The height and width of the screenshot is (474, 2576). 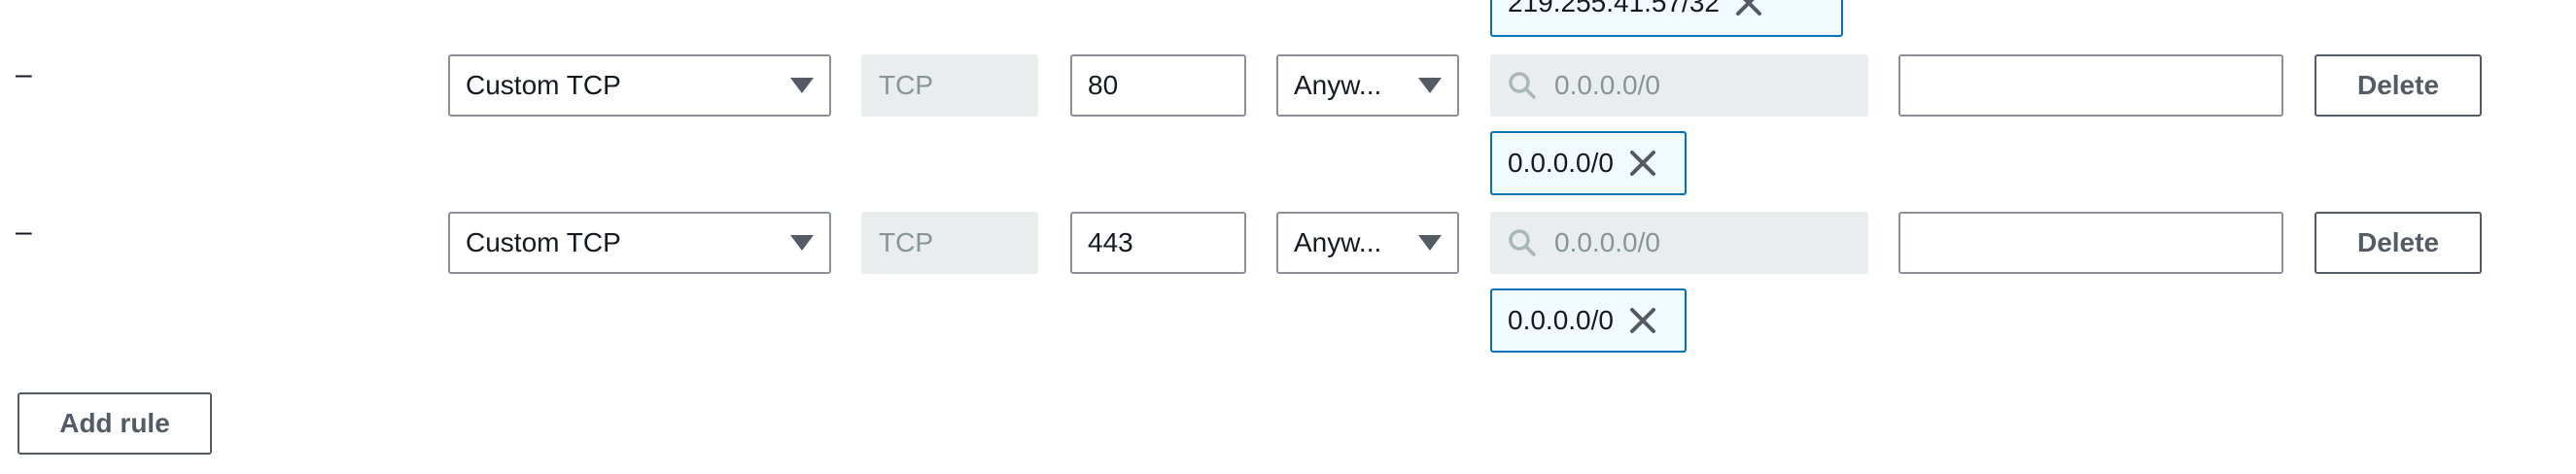 I want to click on token-label: 219.255.41.57/32, so click(x=1614, y=9).